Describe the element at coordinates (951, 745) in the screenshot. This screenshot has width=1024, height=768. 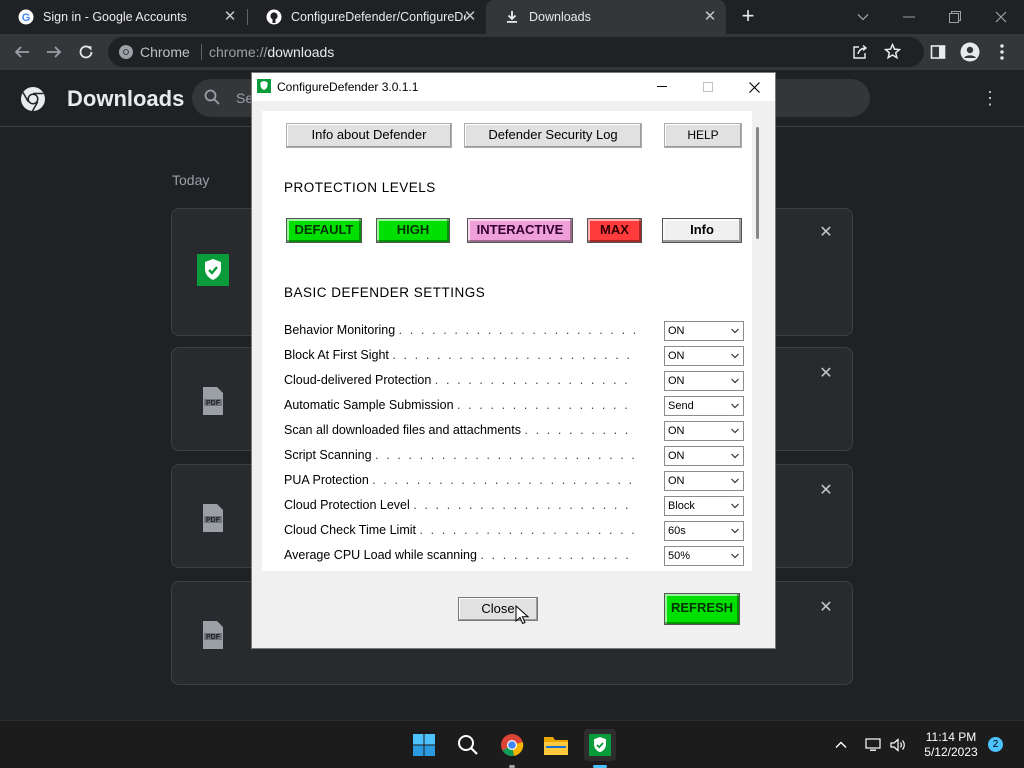
I see `system-clock: 11:14 PM 5/12/2023` at that location.